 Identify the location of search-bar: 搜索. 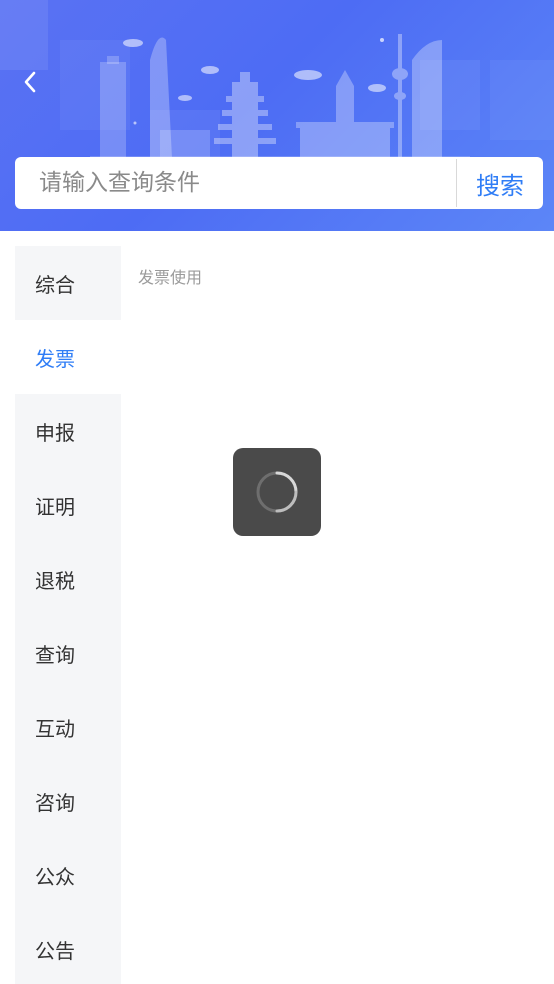
(279, 183).